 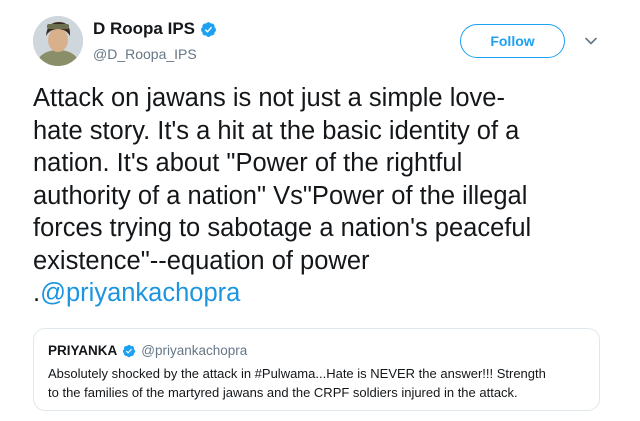 I want to click on author-name-row: D Roopa IPS, so click(x=155, y=29).